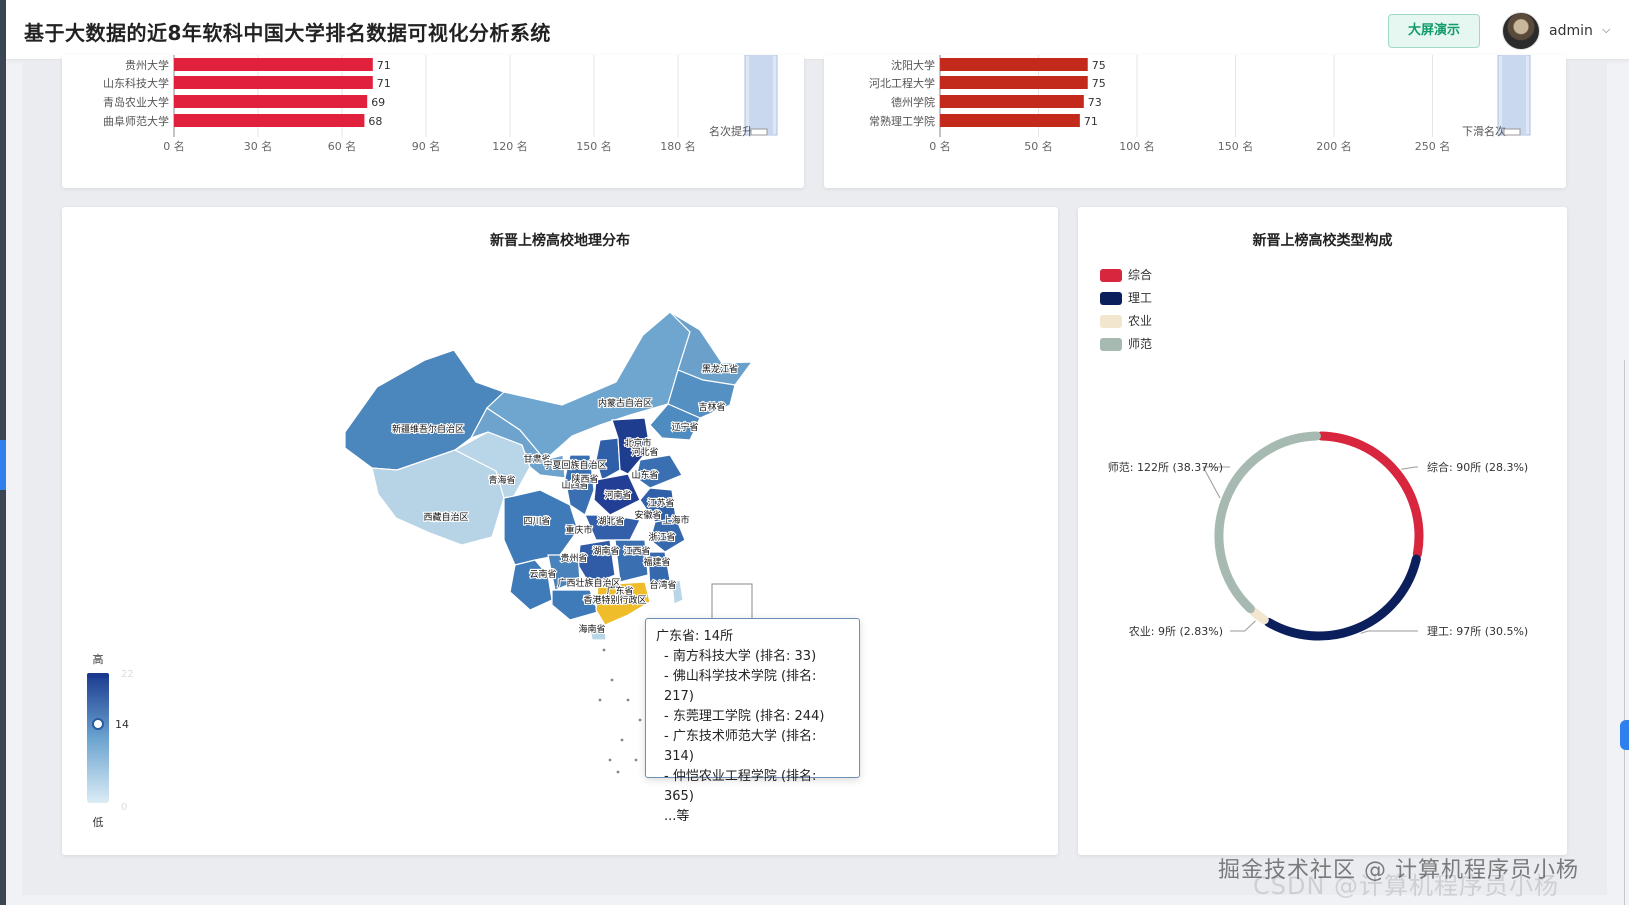  What do you see at coordinates (584, 479) in the screenshot?
I see `province-label: 陕西省` at bounding box center [584, 479].